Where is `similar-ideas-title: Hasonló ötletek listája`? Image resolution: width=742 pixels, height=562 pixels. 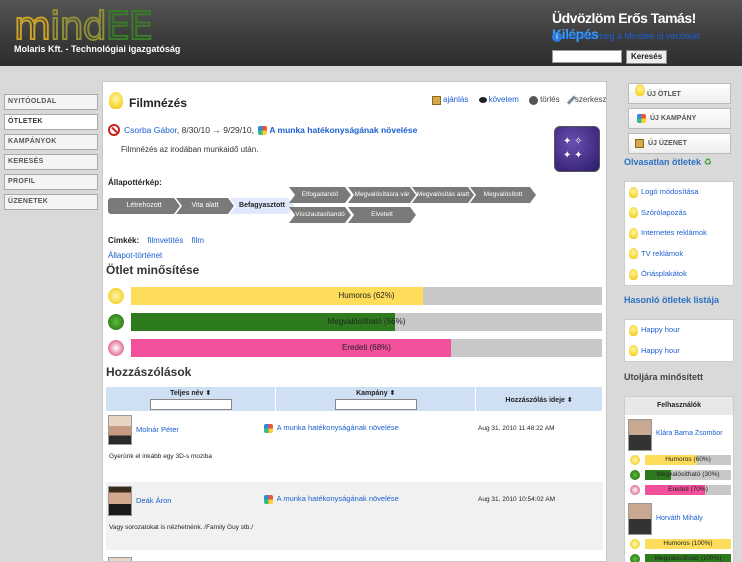 similar-ideas-title: Hasonló ötletek listája is located at coordinates (672, 300).